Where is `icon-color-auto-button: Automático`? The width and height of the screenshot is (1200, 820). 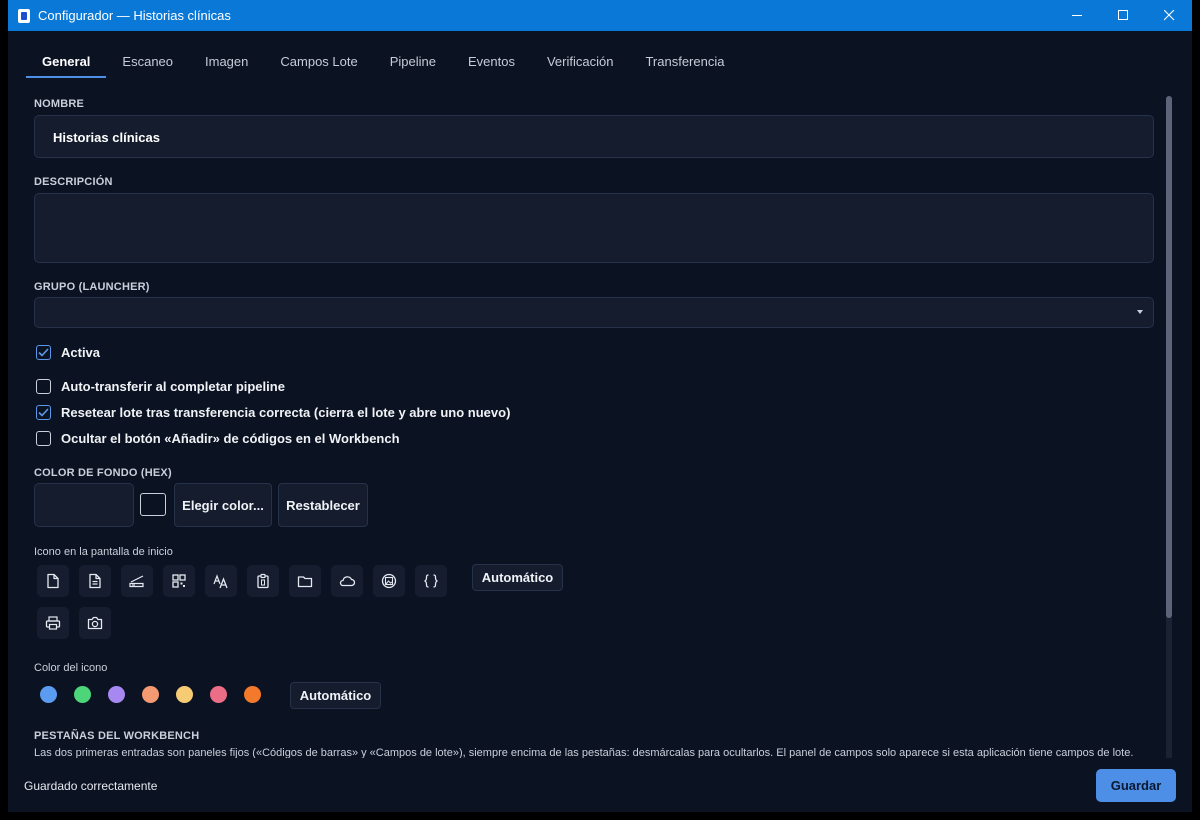 icon-color-auto-button: Automático is located at coordinates (335, 695).